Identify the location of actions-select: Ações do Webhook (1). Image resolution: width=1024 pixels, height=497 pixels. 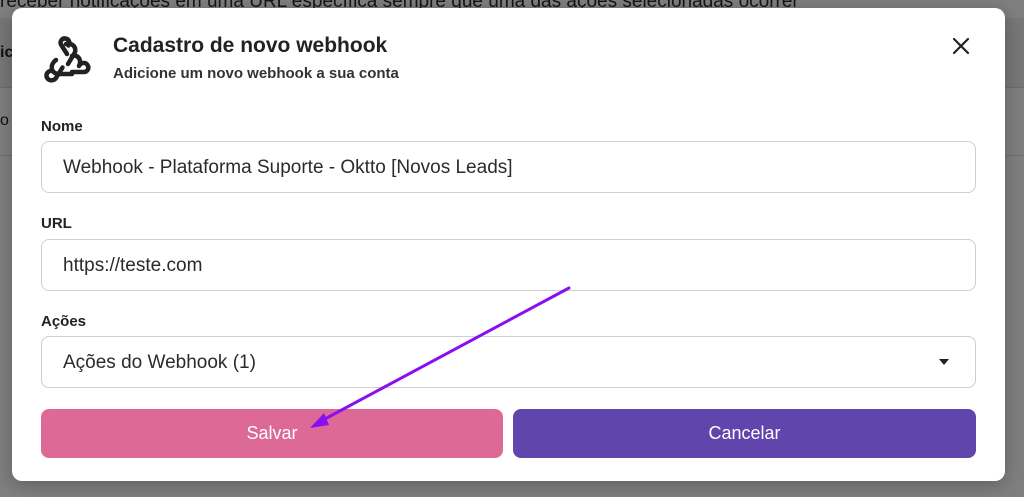
(508, 362).